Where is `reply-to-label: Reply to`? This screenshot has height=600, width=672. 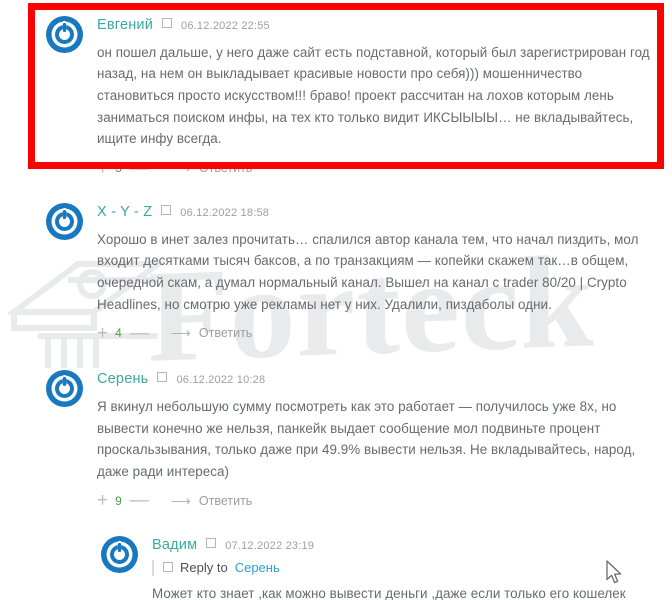 reply-to-label: Reply to is located at coordinates (204, 568).